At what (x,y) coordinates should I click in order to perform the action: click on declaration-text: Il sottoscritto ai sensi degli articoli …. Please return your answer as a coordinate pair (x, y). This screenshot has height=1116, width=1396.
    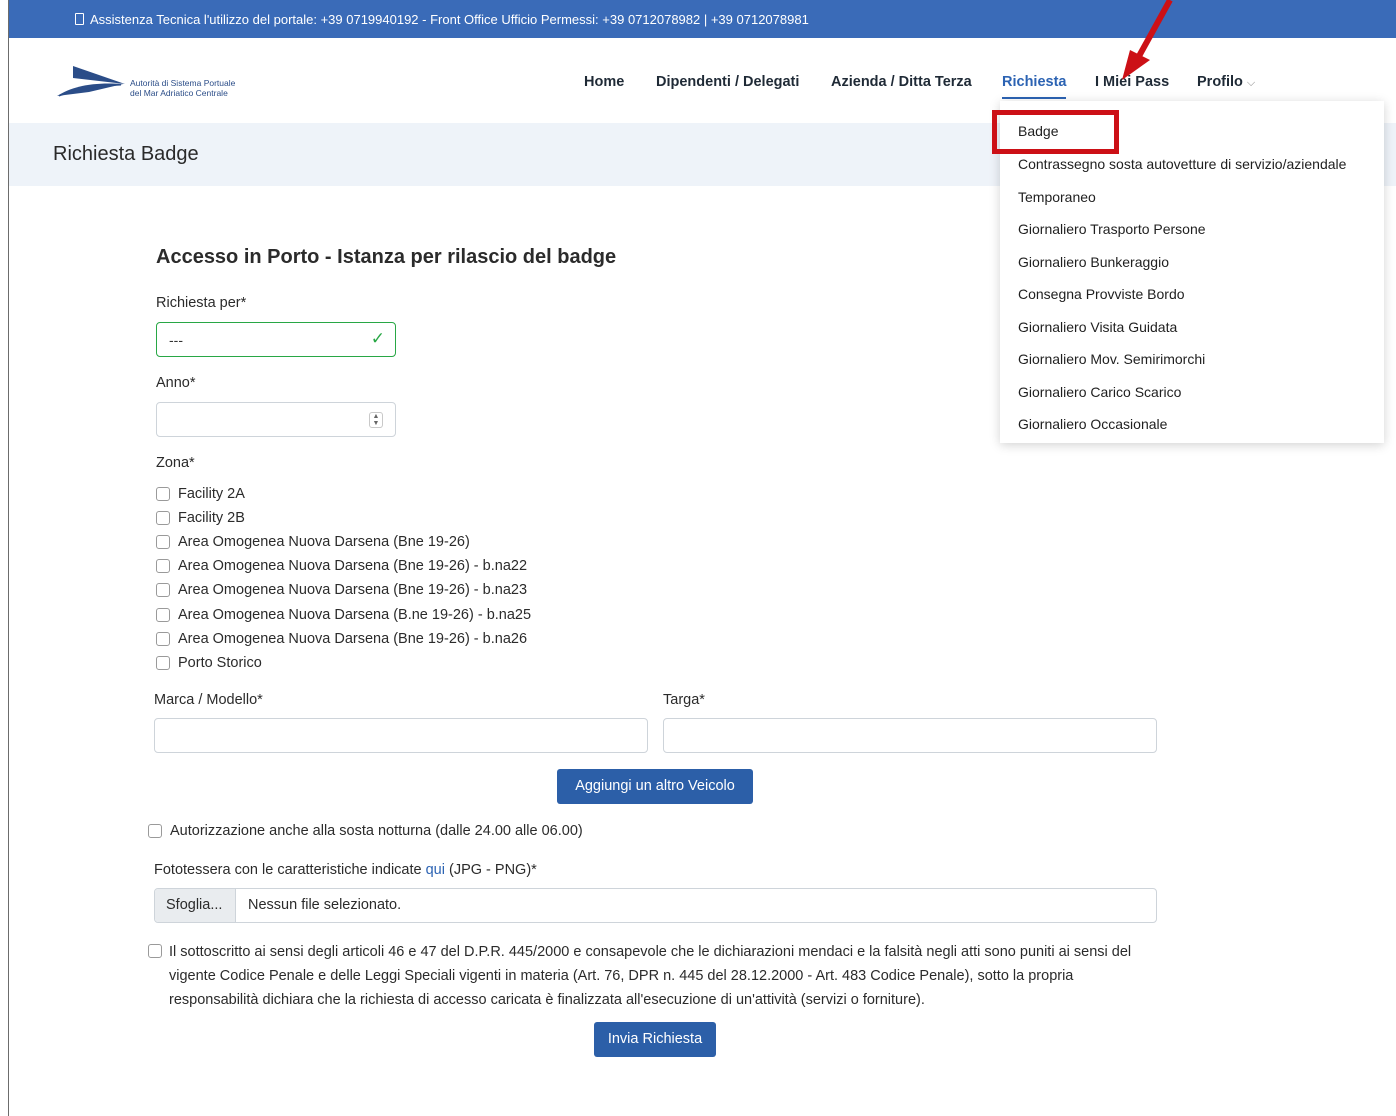
    Looking at the image, I should click on (650, 976).